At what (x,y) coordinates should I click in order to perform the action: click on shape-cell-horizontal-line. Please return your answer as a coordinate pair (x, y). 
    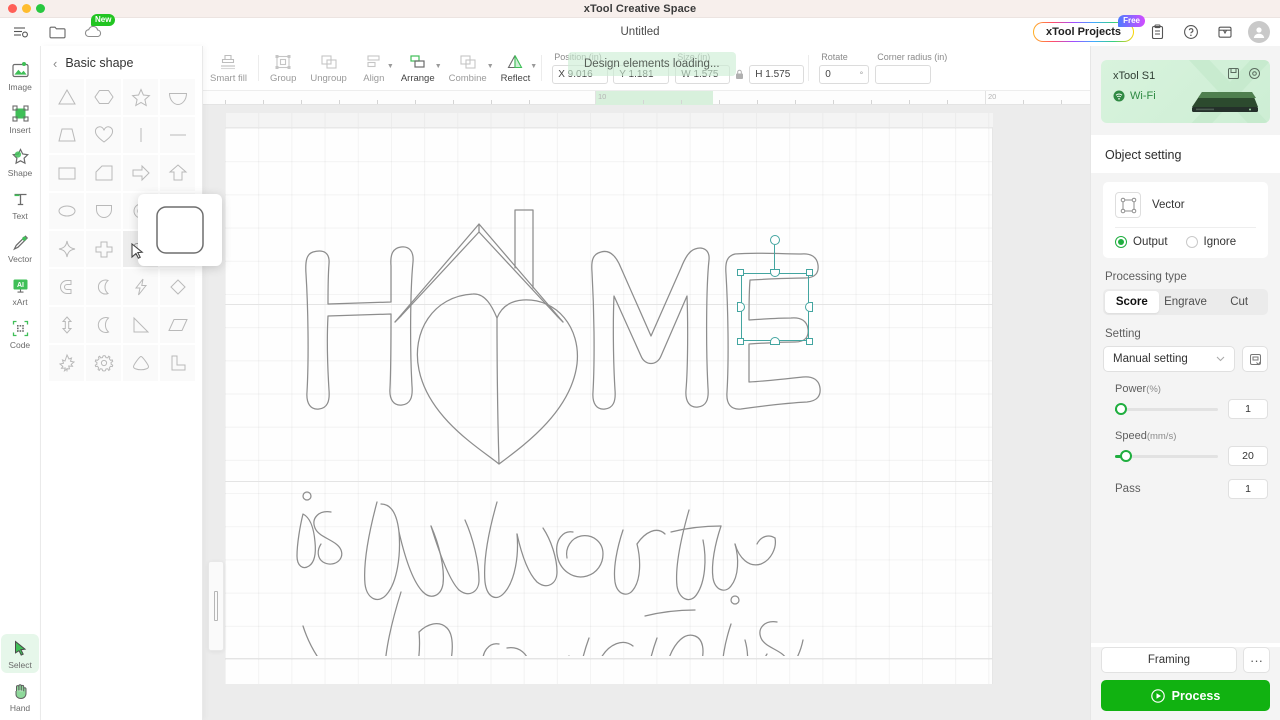
    Looking at the image, I should click on (177, 135).